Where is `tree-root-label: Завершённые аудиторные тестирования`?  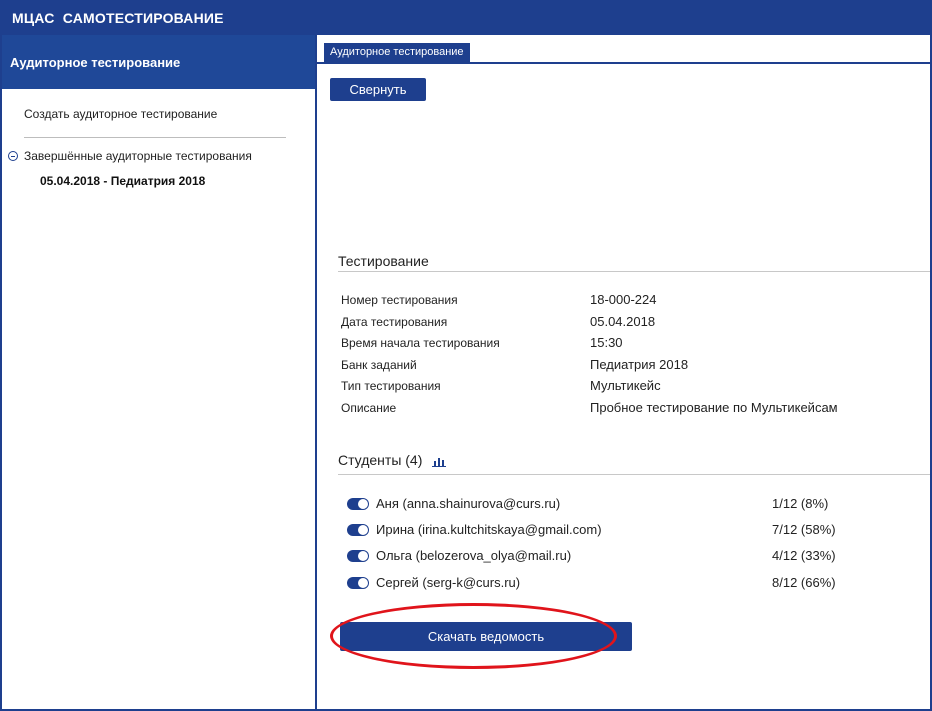 tree-root-label: Завершённые аудиторные тестирования is located at coordinates (138, 156).